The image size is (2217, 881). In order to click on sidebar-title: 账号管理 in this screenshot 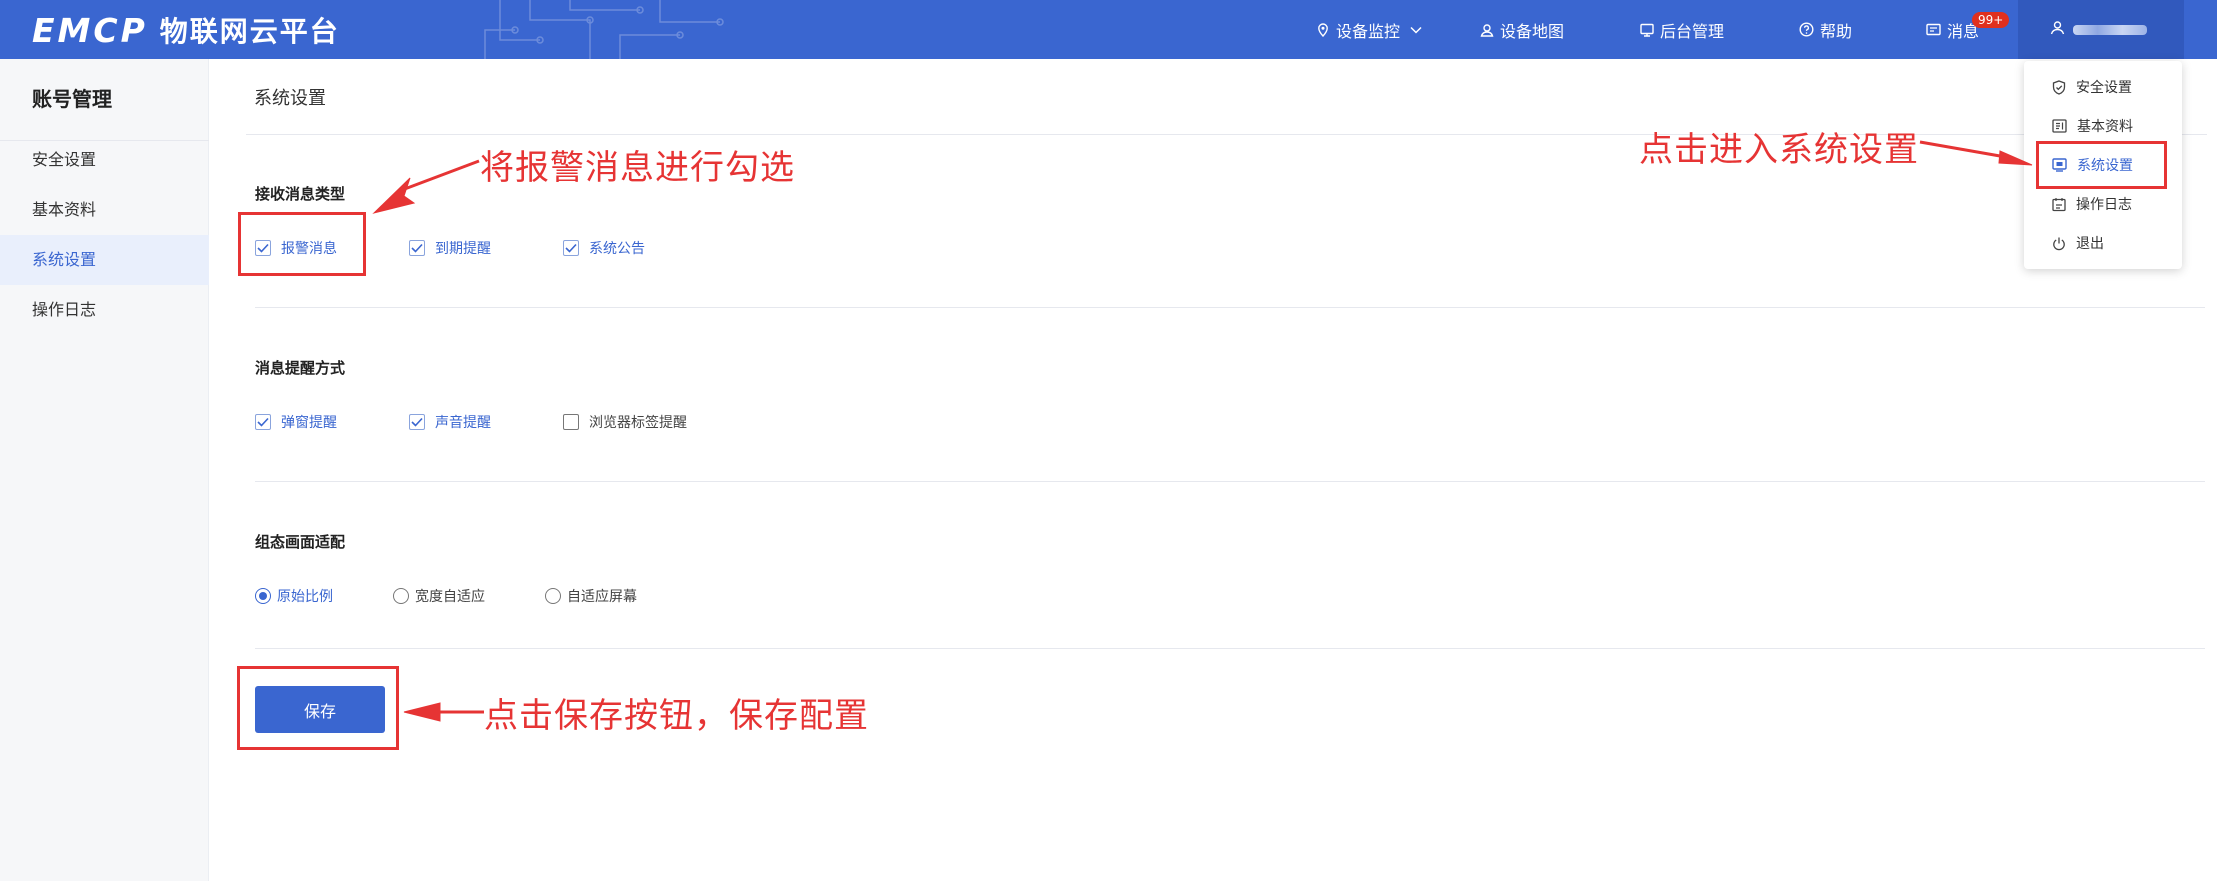, I will do `click(72, 99)`.